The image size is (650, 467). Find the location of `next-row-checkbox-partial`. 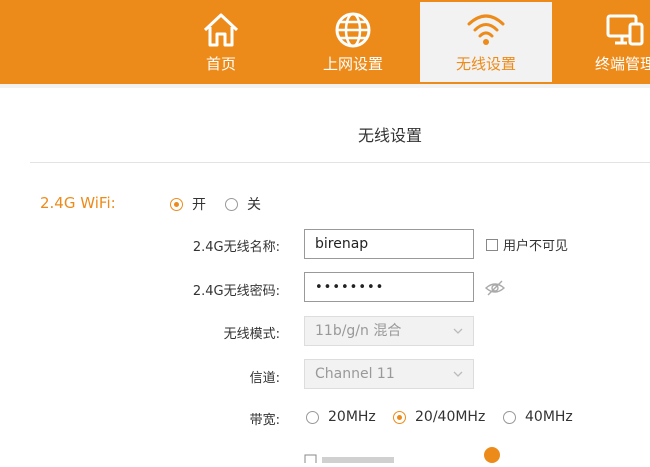

next-row-checkbox-partial is located at coordinates (350, 457).